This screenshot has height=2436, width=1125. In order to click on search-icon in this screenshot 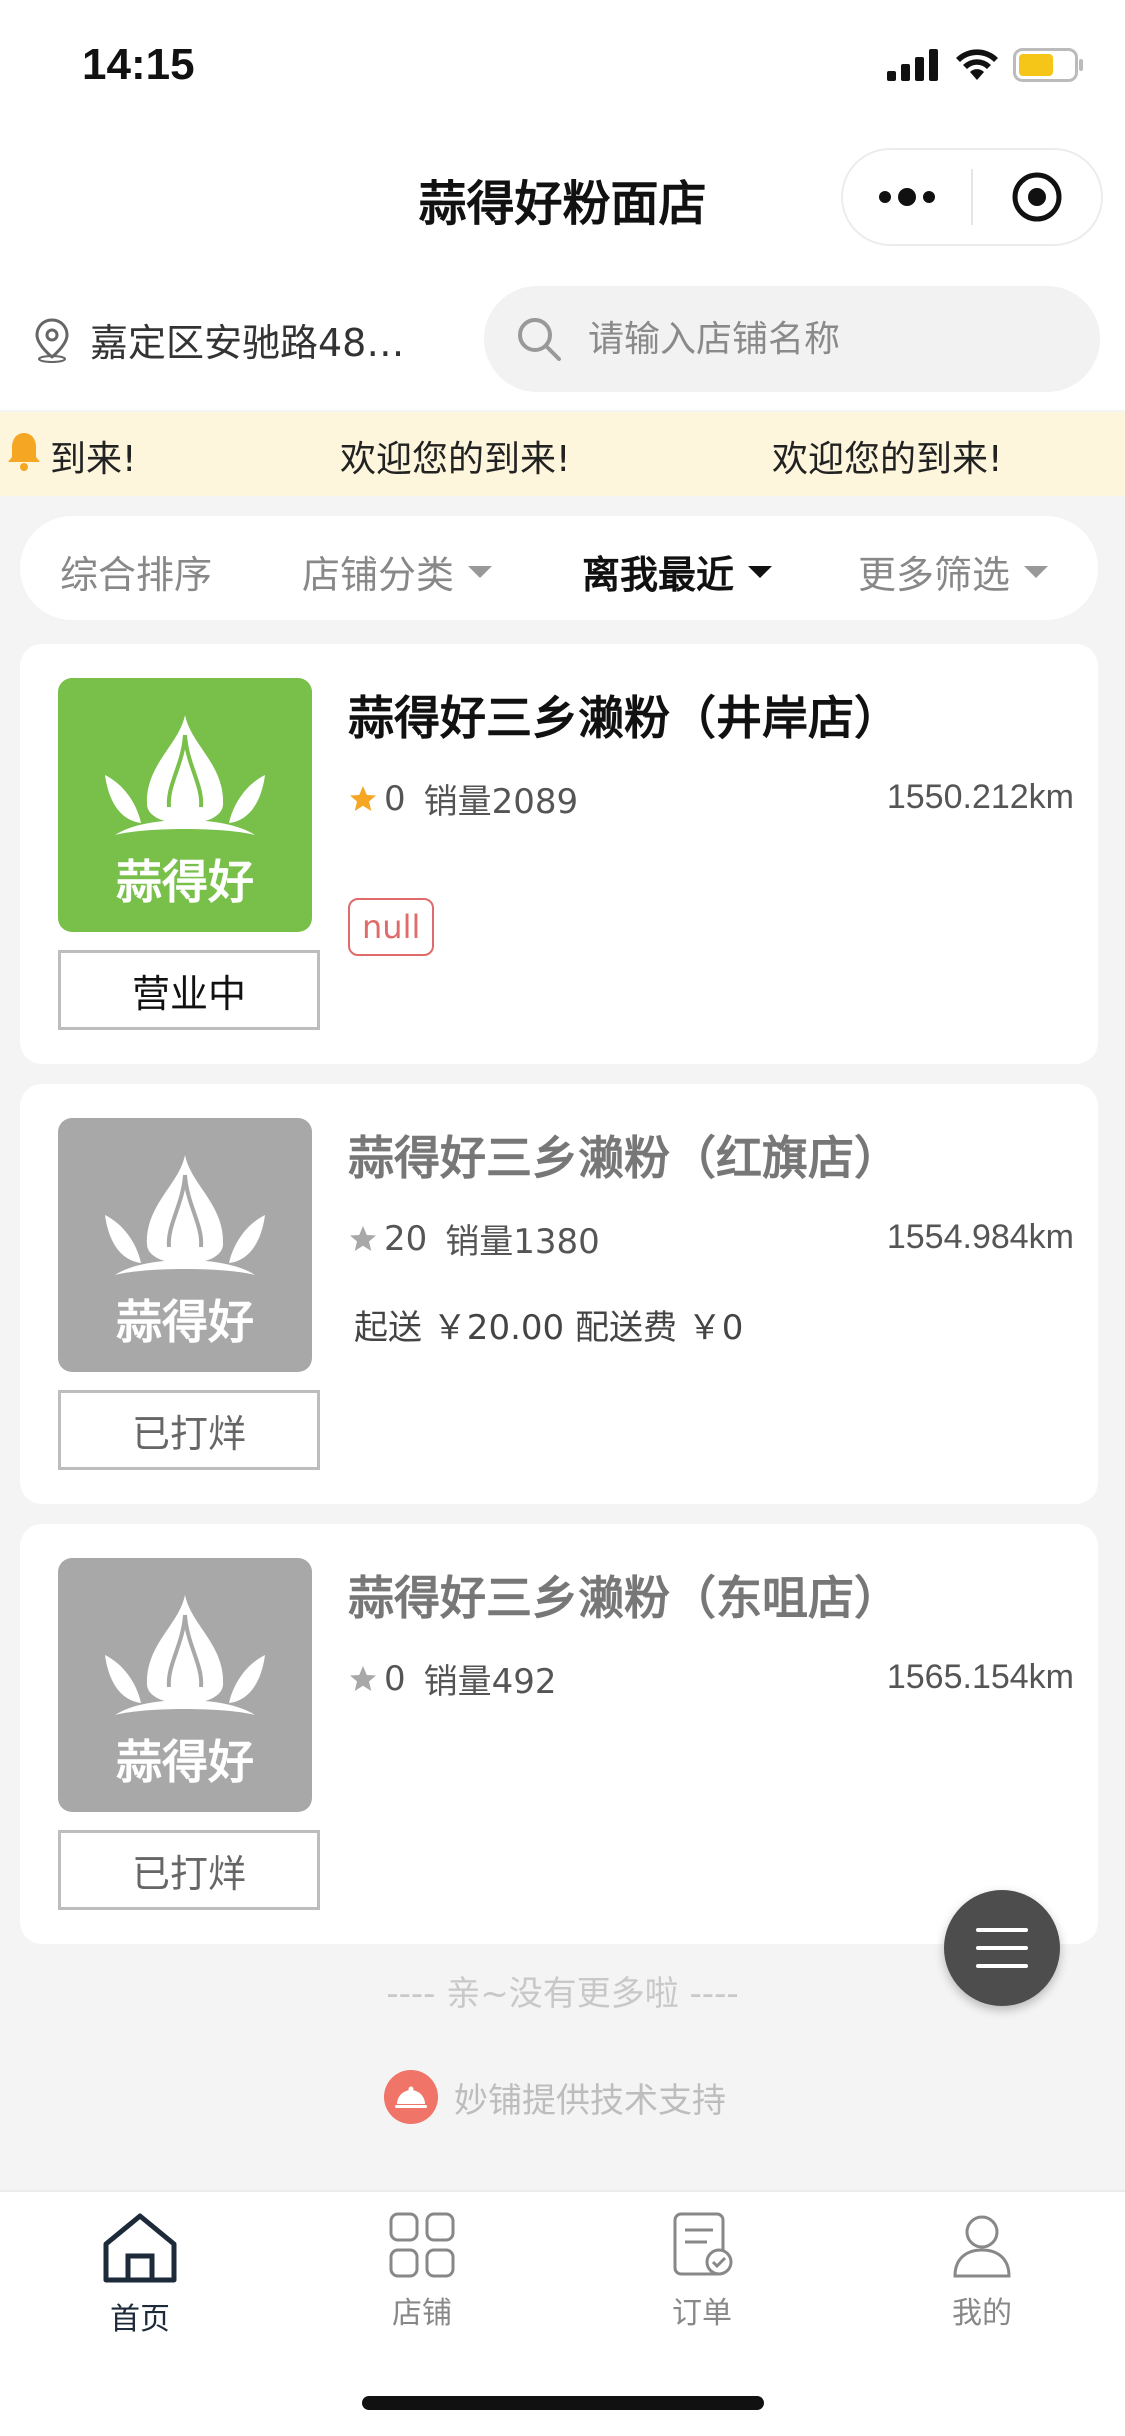, I will do `click(539, 339)`.